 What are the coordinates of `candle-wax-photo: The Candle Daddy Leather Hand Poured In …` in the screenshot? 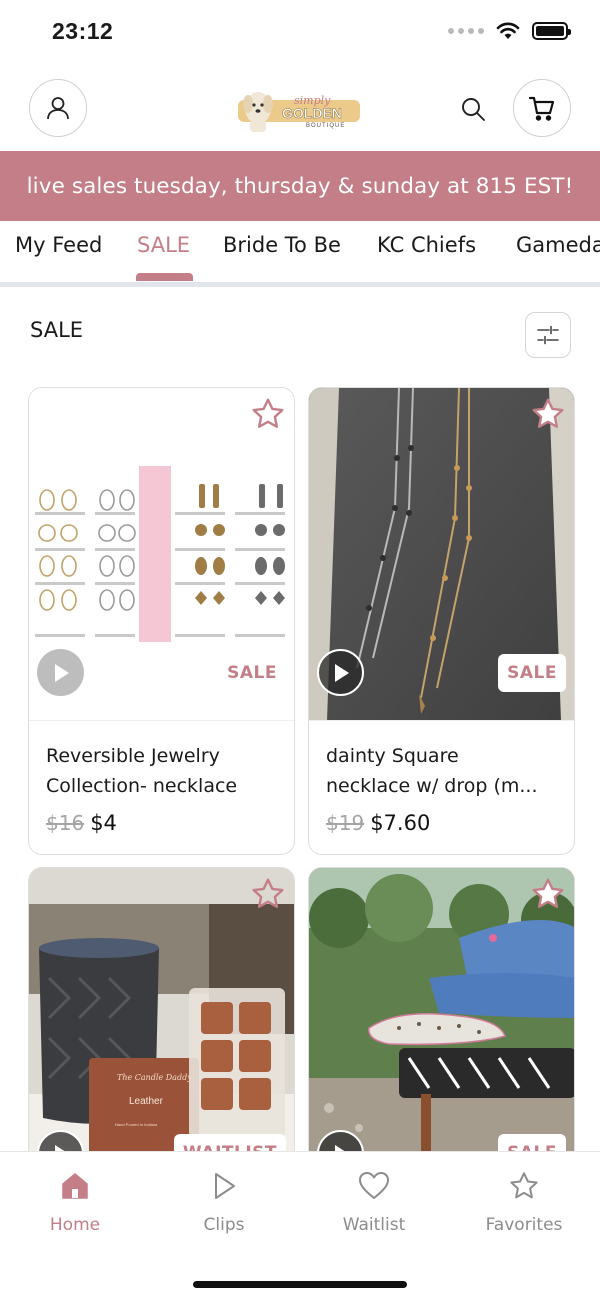 It's located at (161, 1017).